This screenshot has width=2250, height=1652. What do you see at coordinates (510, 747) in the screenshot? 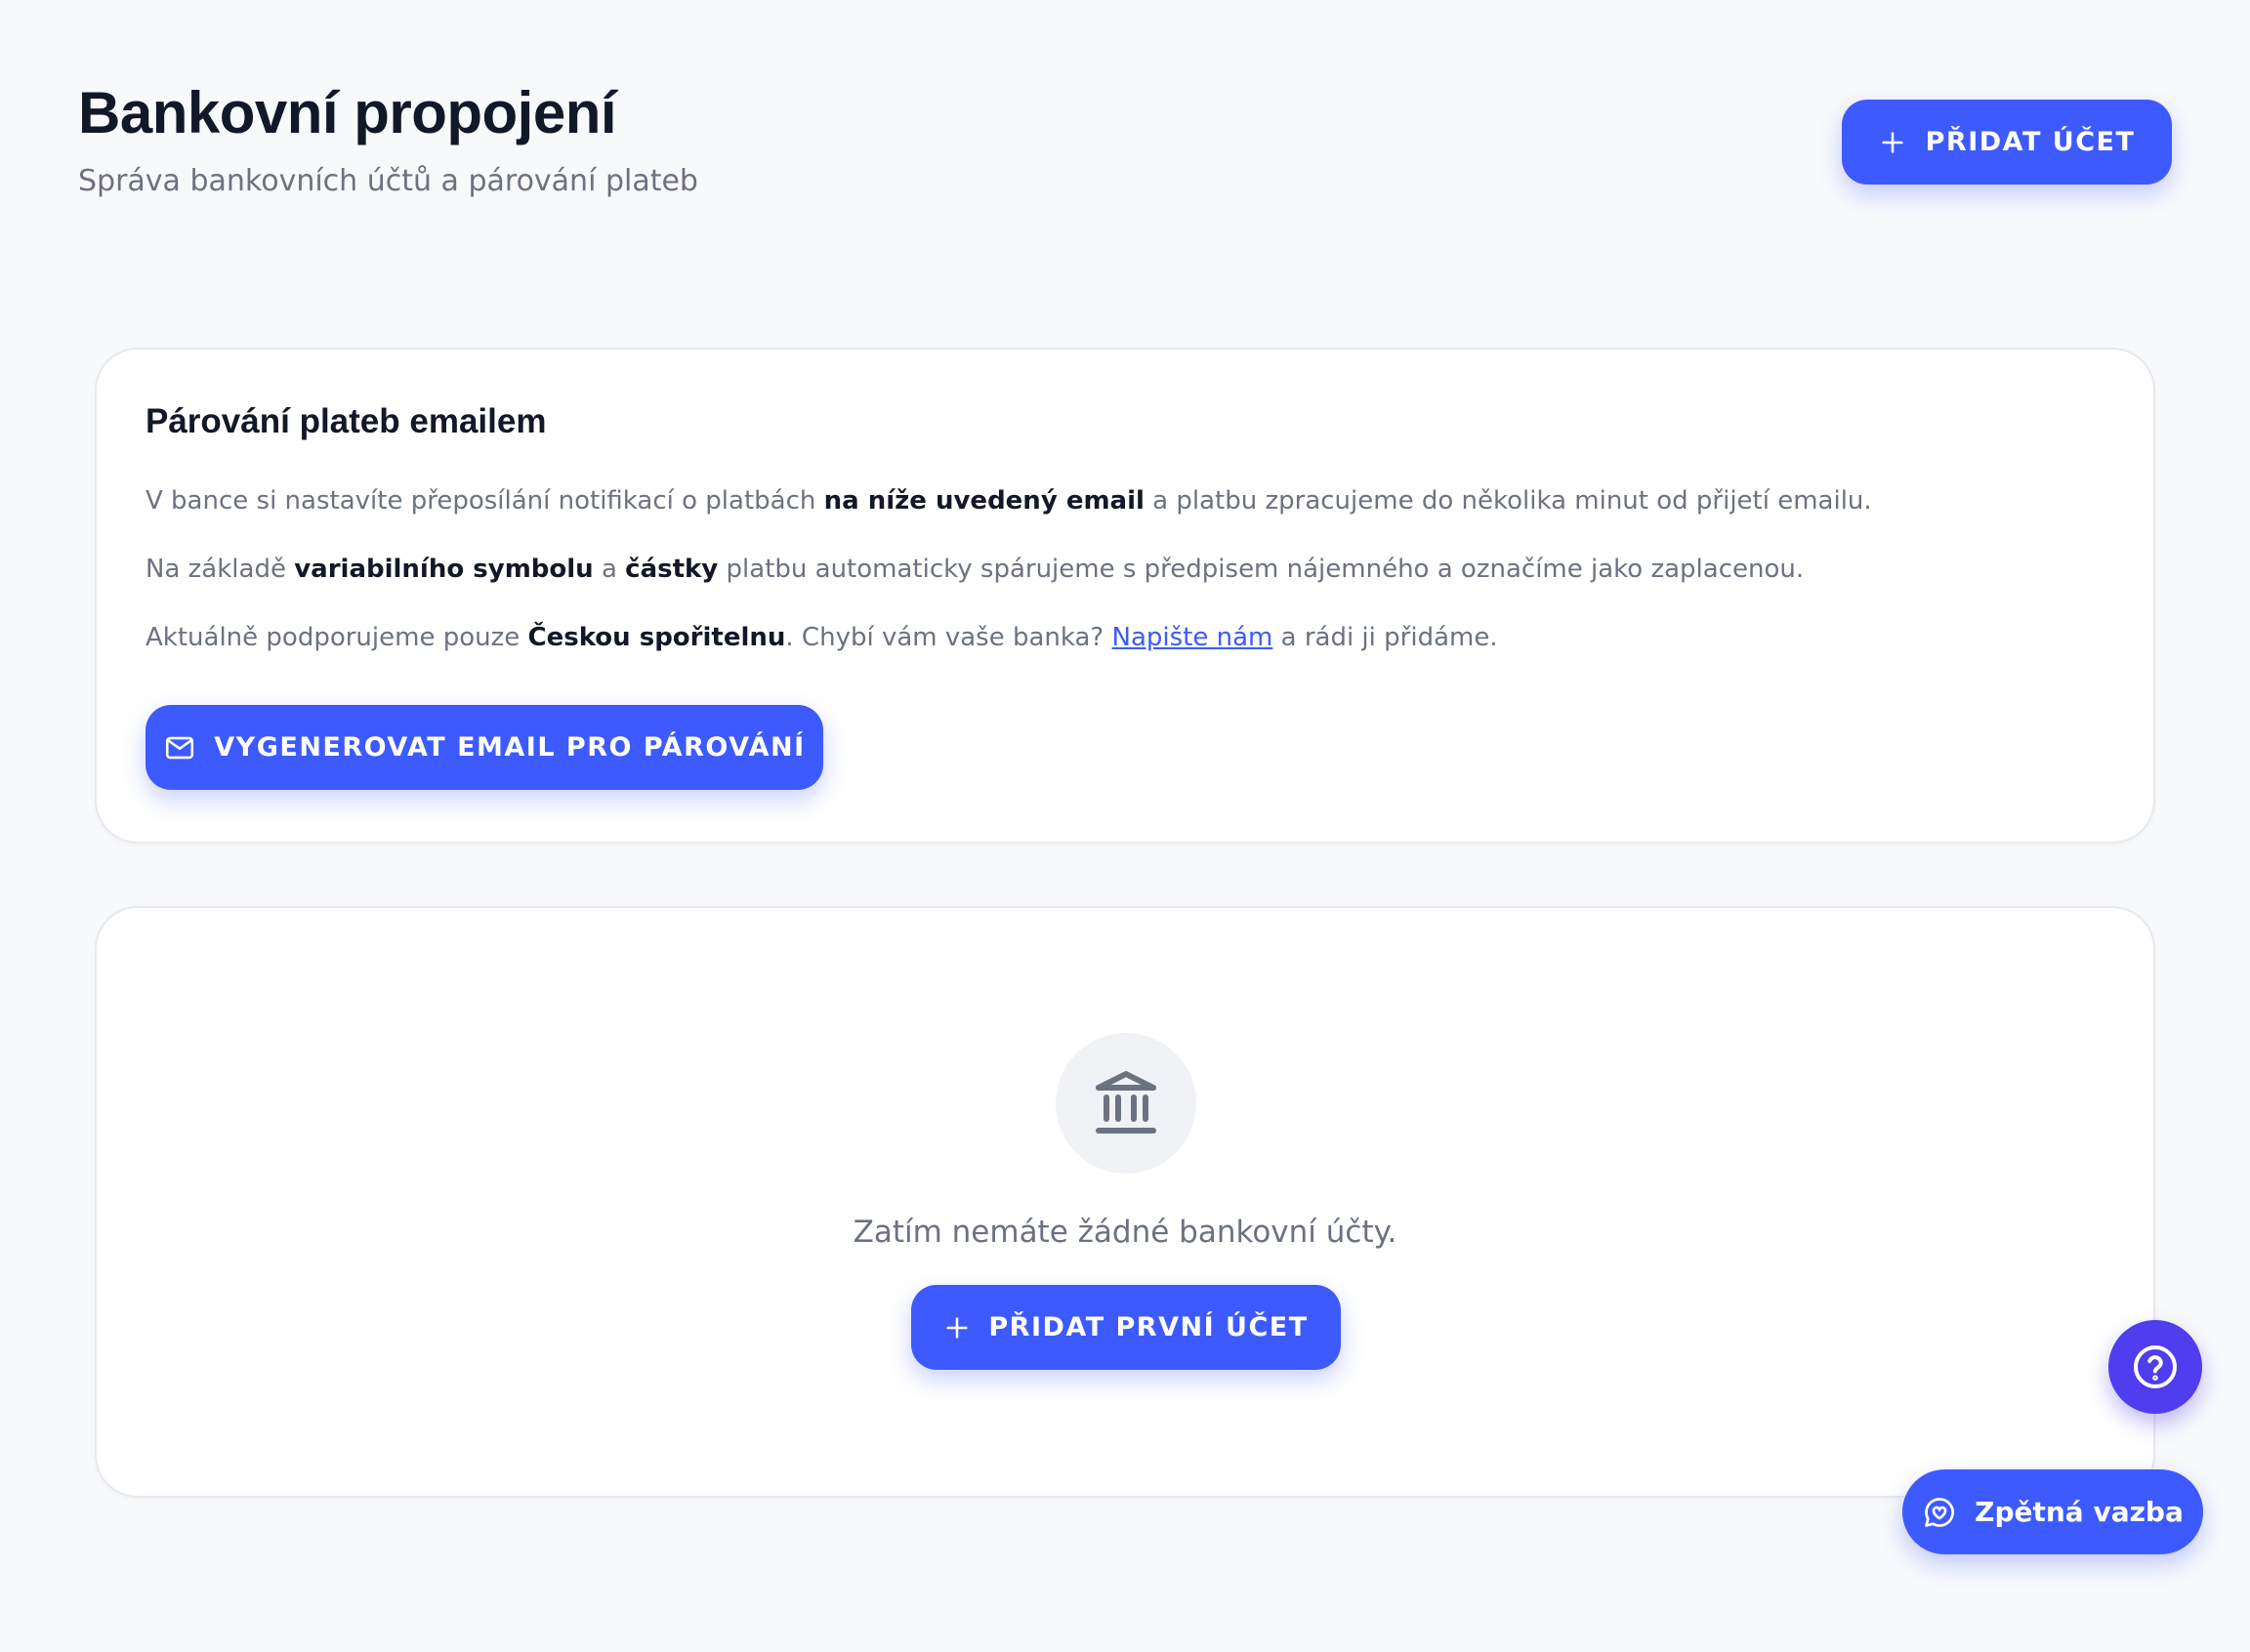
I see `generate-email-label: Vygenerovat email pro párování` at bounding box center [510, 747].